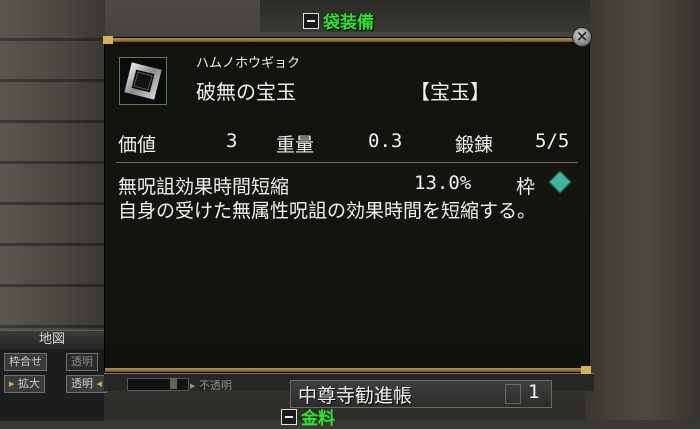 The height and width of the screenshot is (429, 700). Describe the element at coordinates (143, 81) in the screenshot. I see `gem-frame-icon` at that location.